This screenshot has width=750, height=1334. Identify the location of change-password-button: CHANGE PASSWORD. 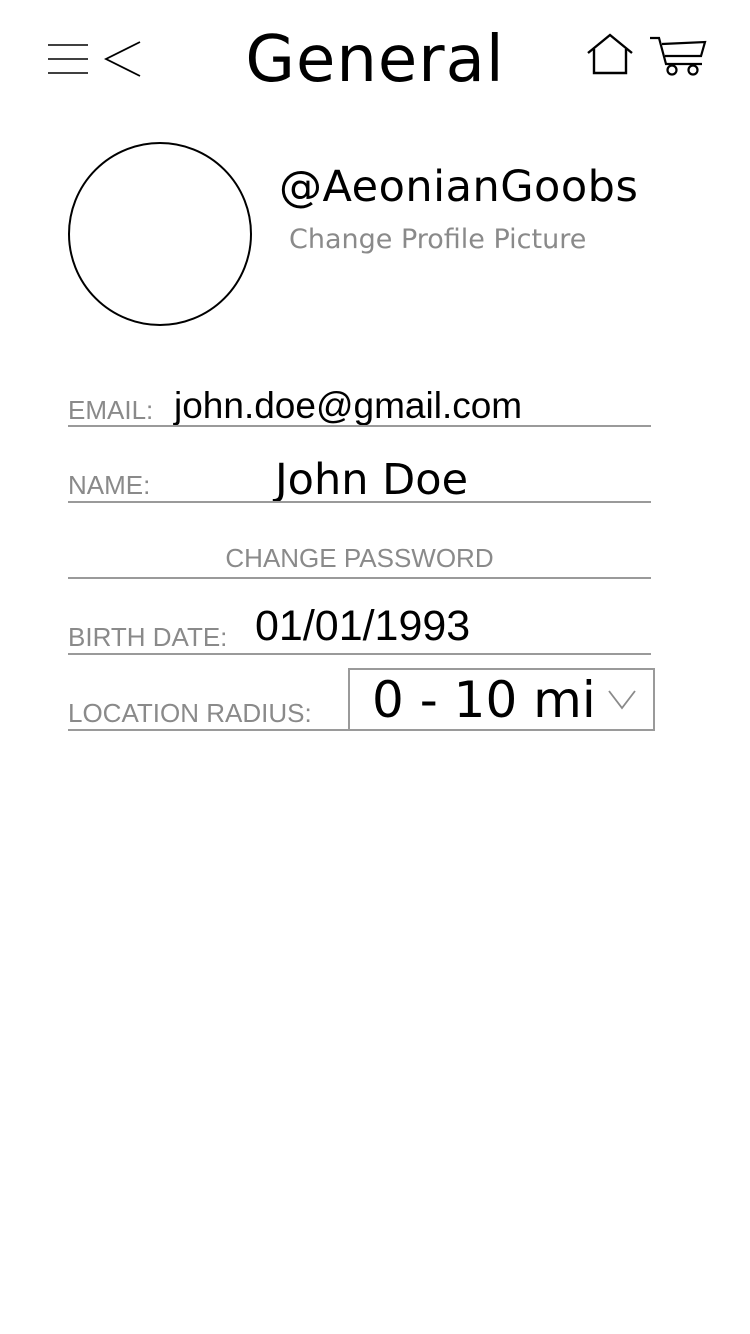
(359, 558).